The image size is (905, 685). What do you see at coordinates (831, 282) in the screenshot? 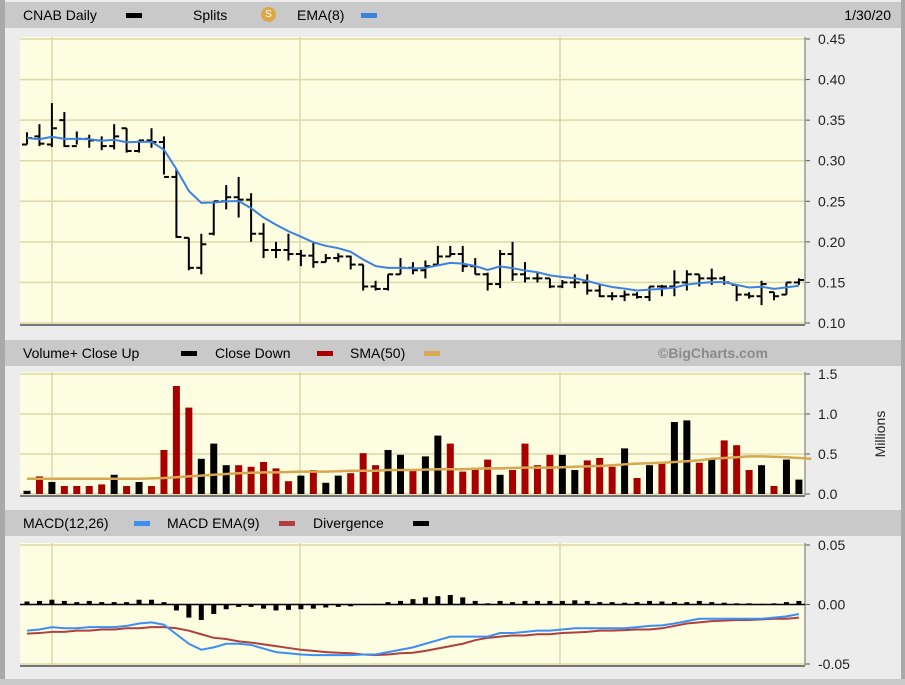
I see `price-panel-tick-label: 0.15` at bounding box center [831, 282].